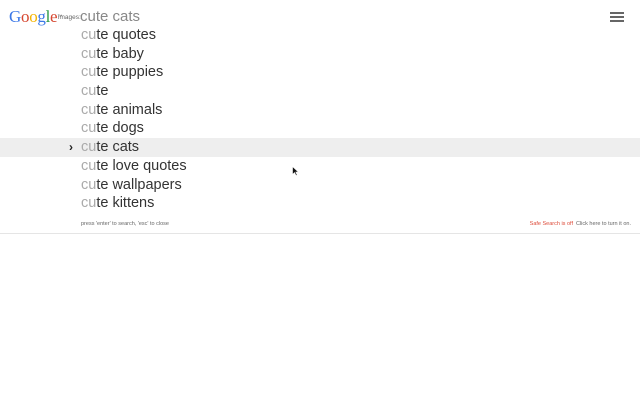  I want to click on suggestion-item: cute wallpapers, so click(320, 185).